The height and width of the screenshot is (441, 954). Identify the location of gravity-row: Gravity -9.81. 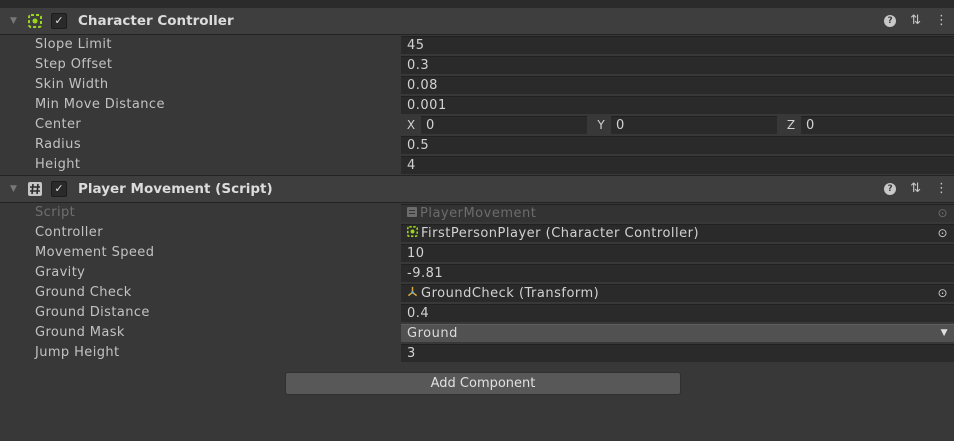
(477, 273).